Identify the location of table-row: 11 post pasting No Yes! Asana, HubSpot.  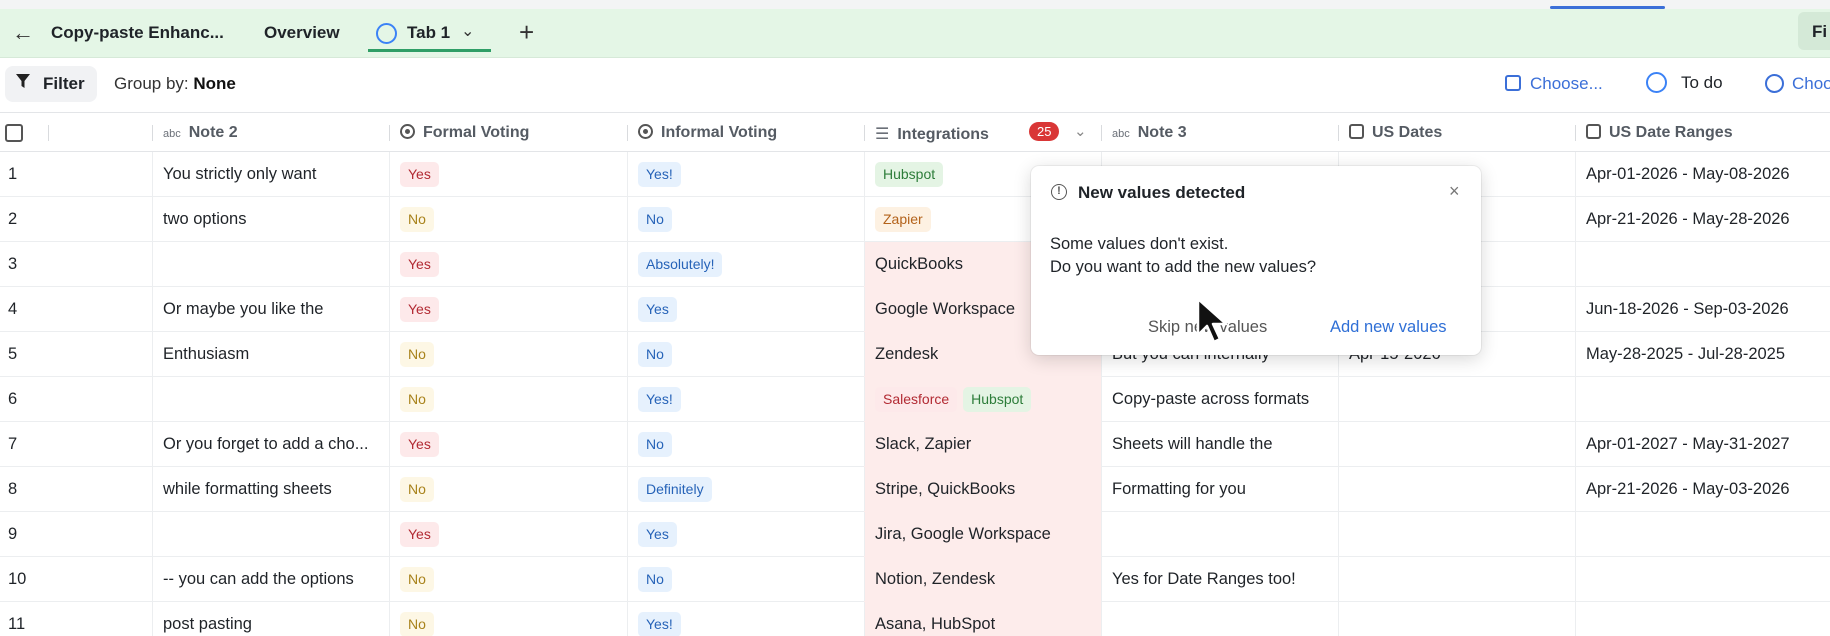
(915, 619).